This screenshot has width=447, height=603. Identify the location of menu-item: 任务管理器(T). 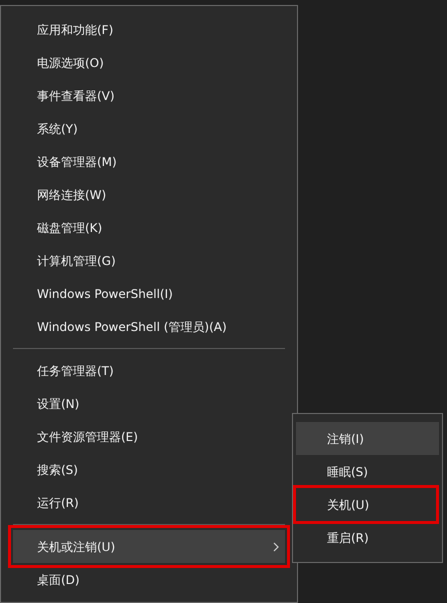
(149, 370).